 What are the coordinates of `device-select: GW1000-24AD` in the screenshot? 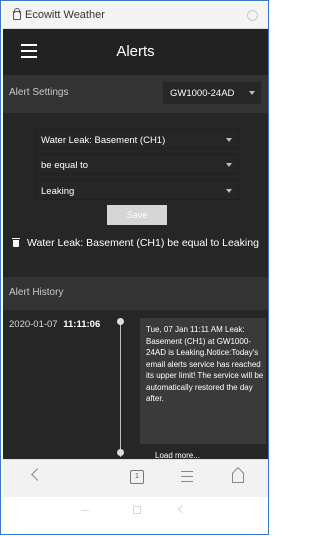 It's located at (212, 93).